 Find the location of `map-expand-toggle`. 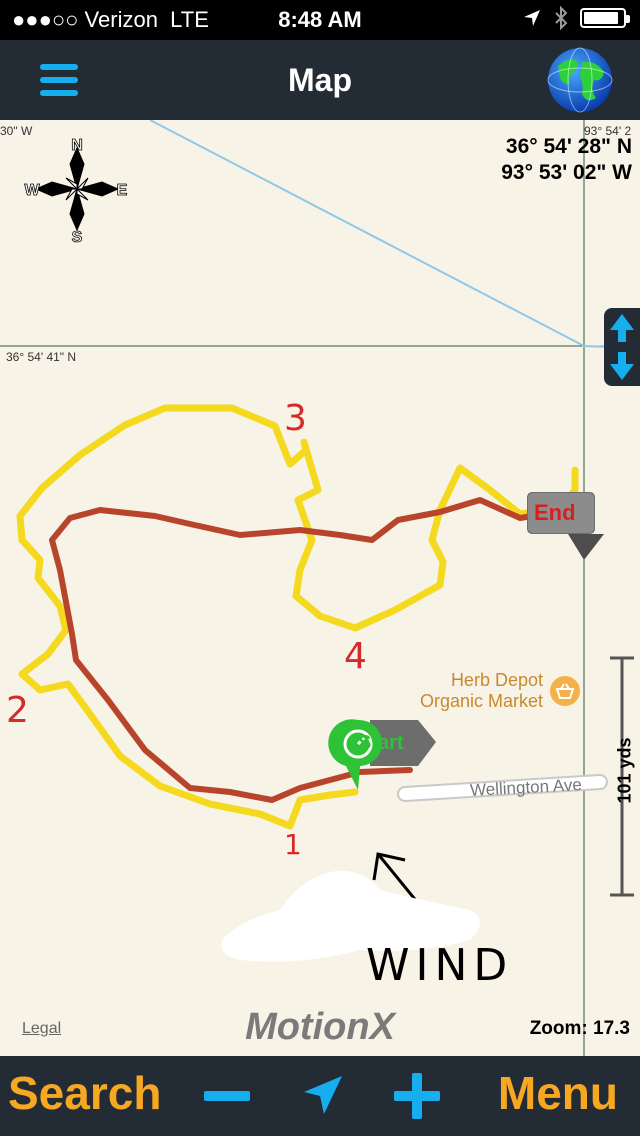

map-expand-toggle is located at coordinates (622, 347).